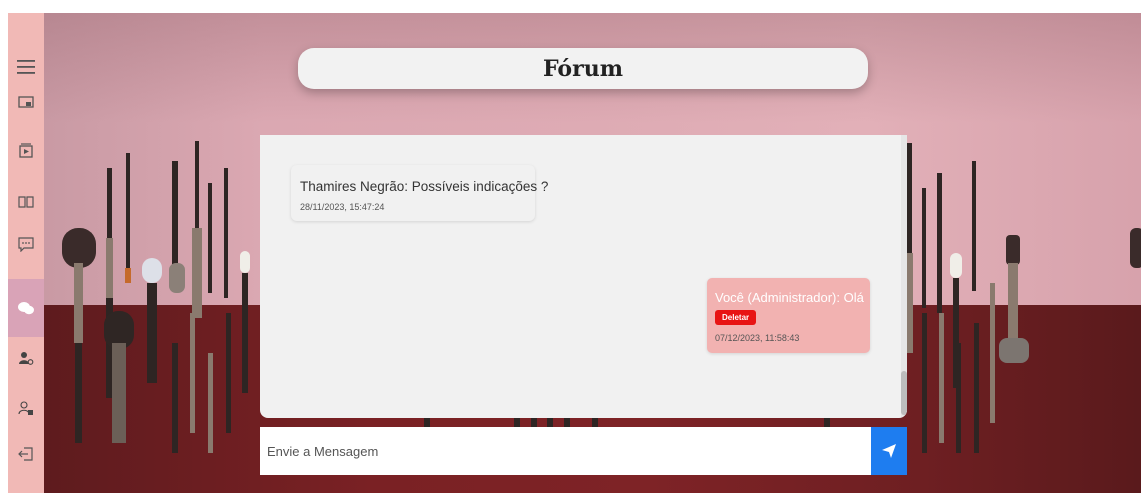 Image resolution: width=1141 pixels, height=493 pixels. Describe the element at coordinates (736, 317) in the screenshot. I see `delete-message-button: Deletar` at that location.